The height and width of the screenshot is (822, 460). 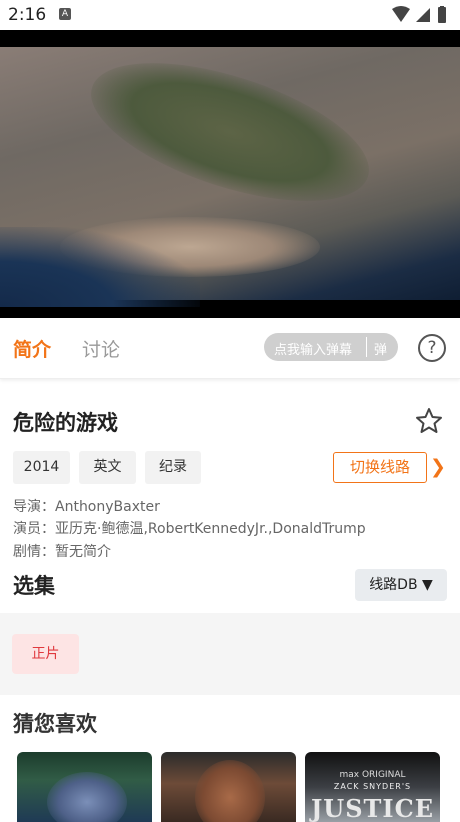 What do you see at coordinates (372, 808) in the screenshot?
I see `poster-title: JUSTICE LEAGUE` at bounding box center [372, 808].